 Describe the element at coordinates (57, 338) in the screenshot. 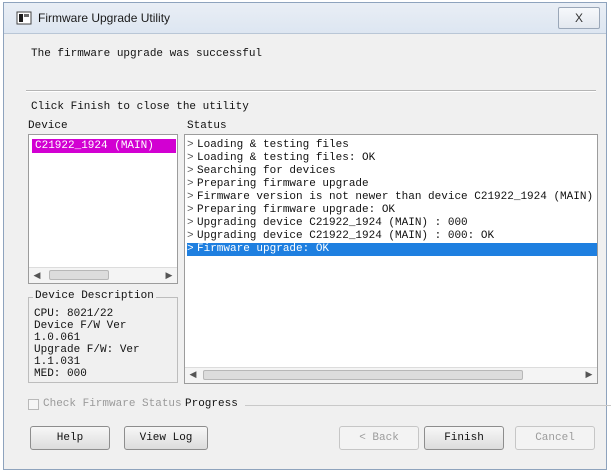

I see `description-line: 1.0.061` at that location.